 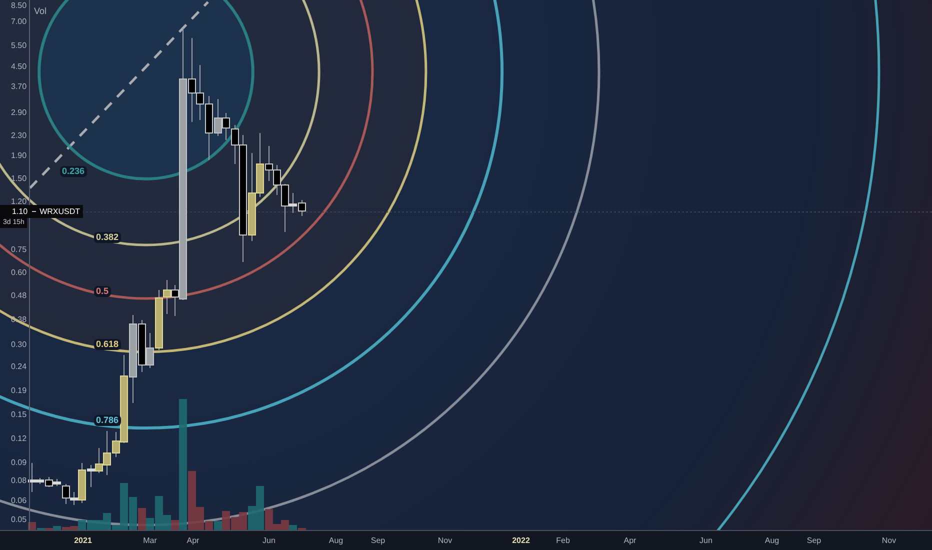 I want to click on price-tick-label: 1.90, so click(x=19, y=156).